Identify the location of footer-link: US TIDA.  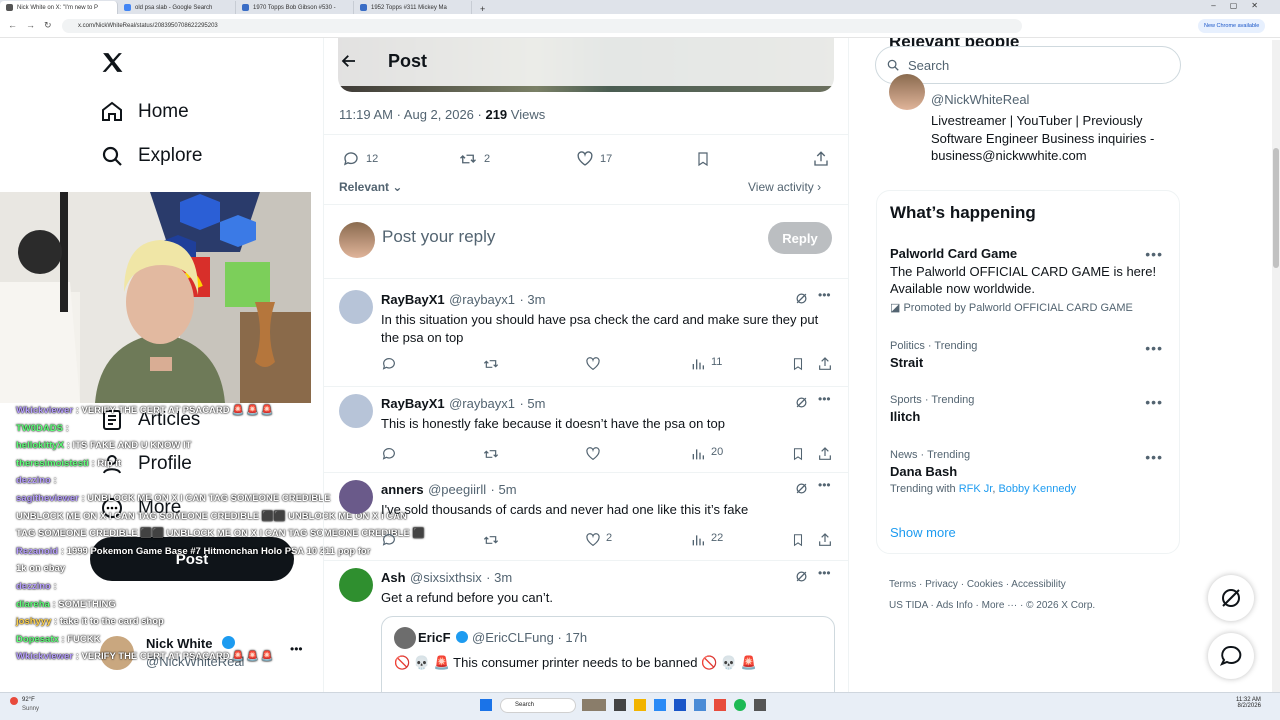
(908, 605).